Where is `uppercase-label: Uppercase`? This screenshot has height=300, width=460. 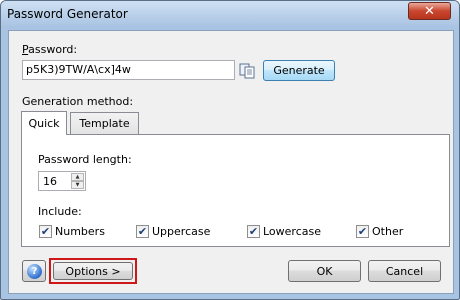
uppercase-label: Uppercase is located at coordinates (181, 231).